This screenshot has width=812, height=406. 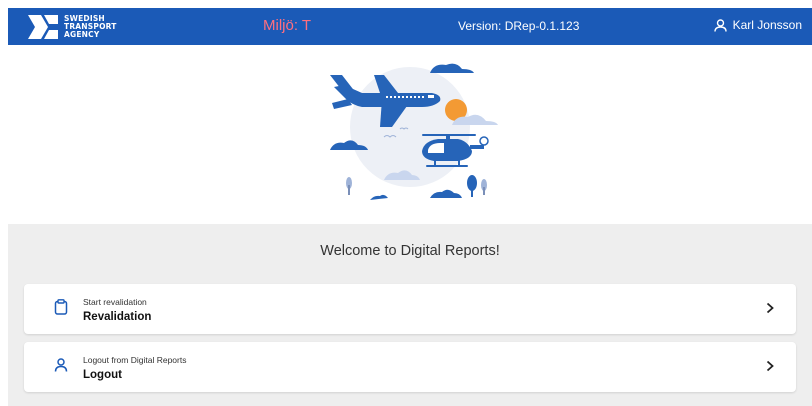 What do you see at coordinates (519, 26) in the screenshot?
I see `version-label: Version: DRep-0.1.123` at bounding box center [519, 26].